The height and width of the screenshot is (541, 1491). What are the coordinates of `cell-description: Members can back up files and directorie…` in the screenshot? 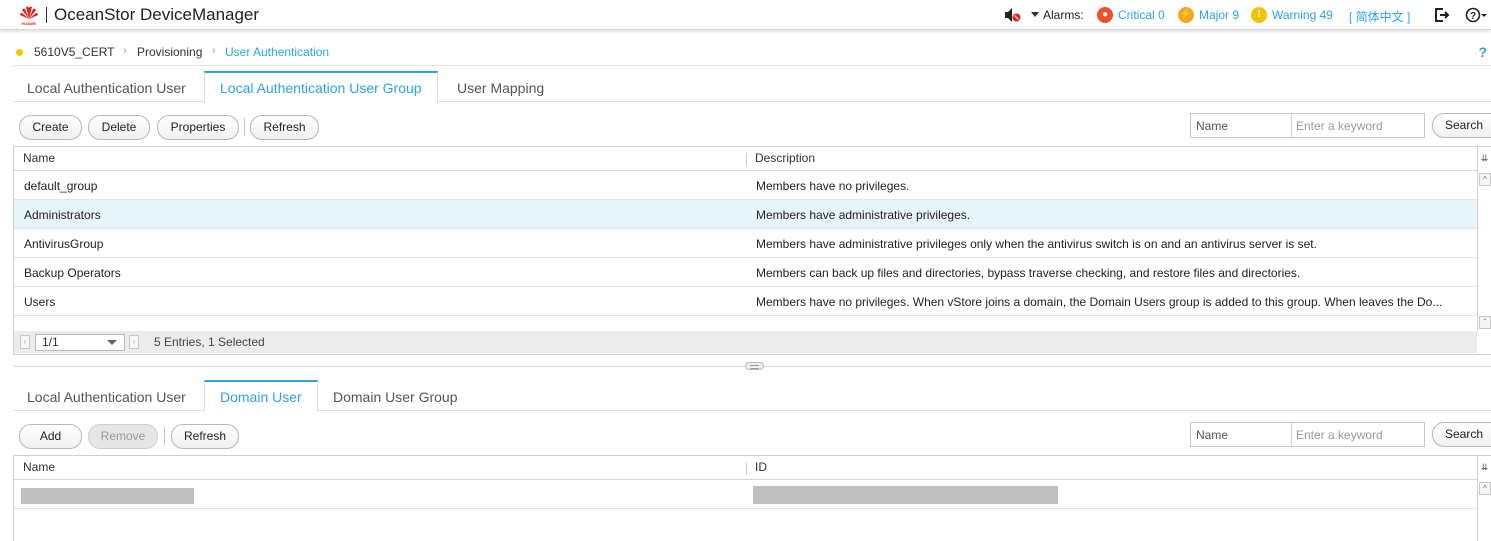 It's located at (1028, 273).